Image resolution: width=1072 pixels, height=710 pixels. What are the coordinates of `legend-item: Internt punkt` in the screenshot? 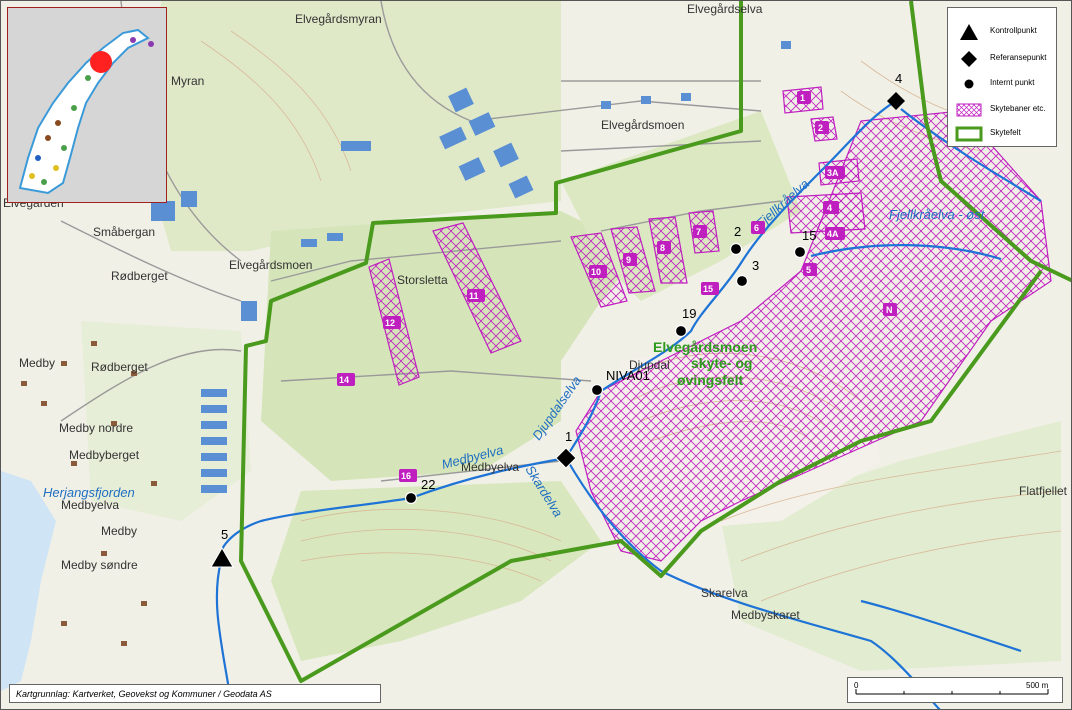 It's located at (1006, 84).